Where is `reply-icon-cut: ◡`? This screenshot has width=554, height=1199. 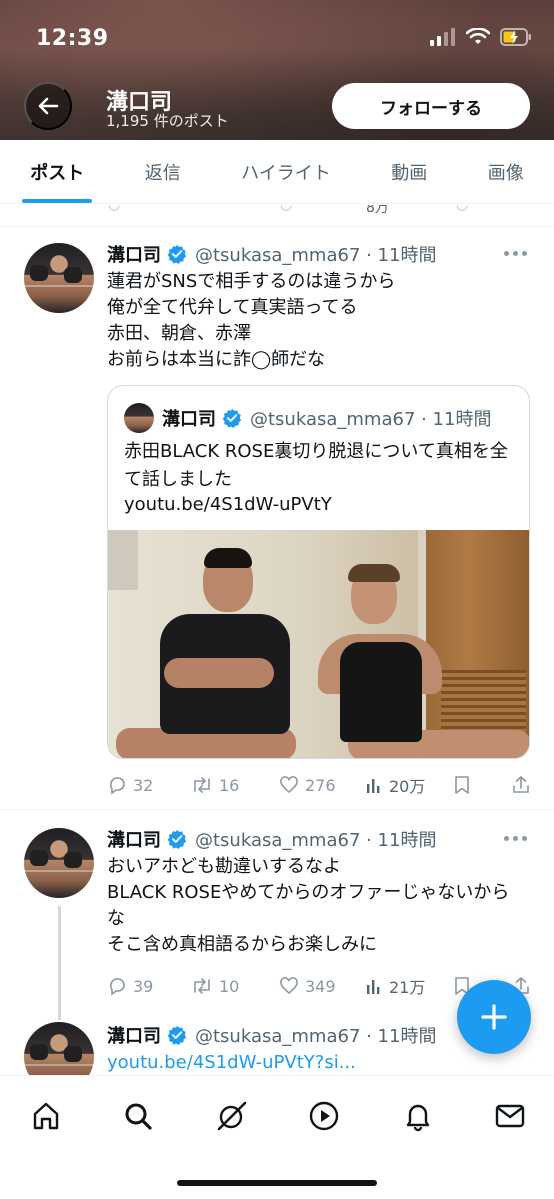
reply-icon-cut: ◡ is located at coordinates (114, 209).